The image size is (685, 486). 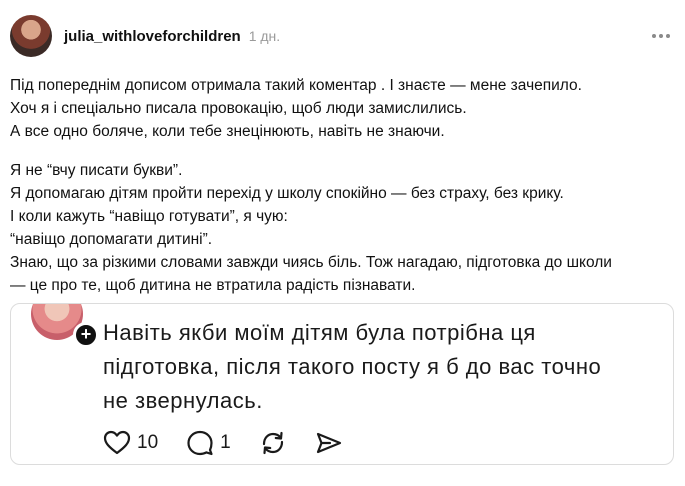 I want to click on reply-action: 1, so click(x=208, y=443).